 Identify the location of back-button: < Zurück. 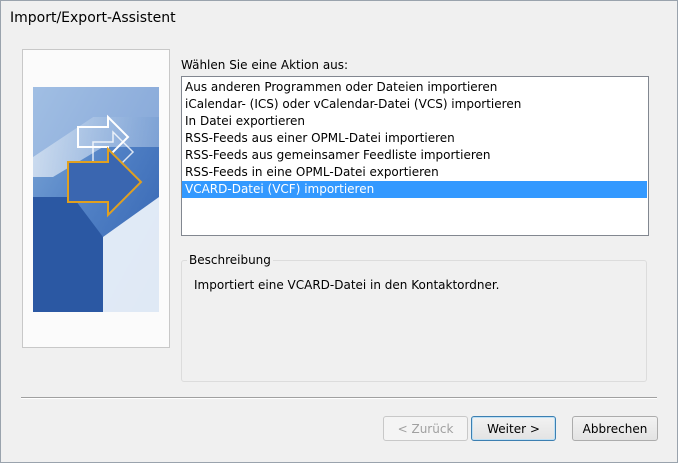
(425, 428).